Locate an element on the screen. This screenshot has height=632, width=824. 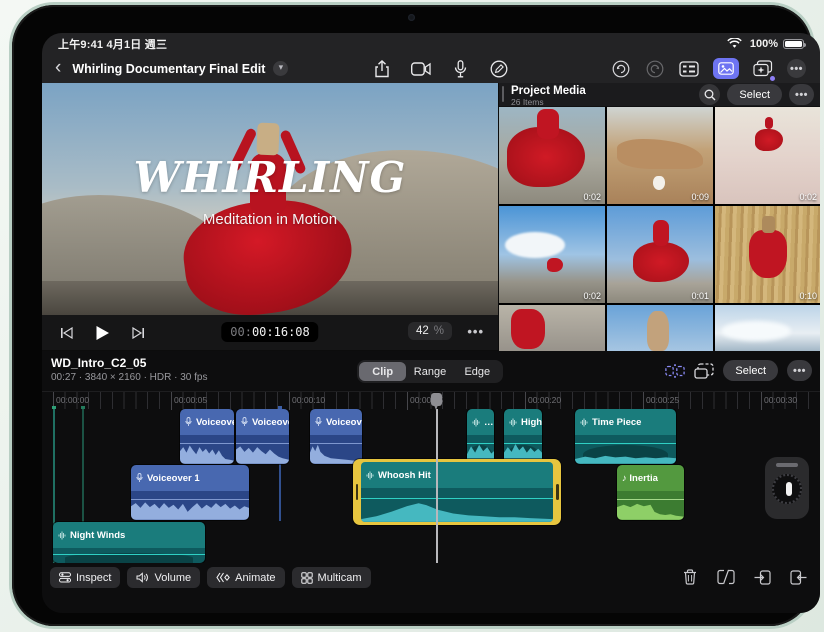
project-title: Whirling Documentary Final Edit is located at coordinates (169, 68).